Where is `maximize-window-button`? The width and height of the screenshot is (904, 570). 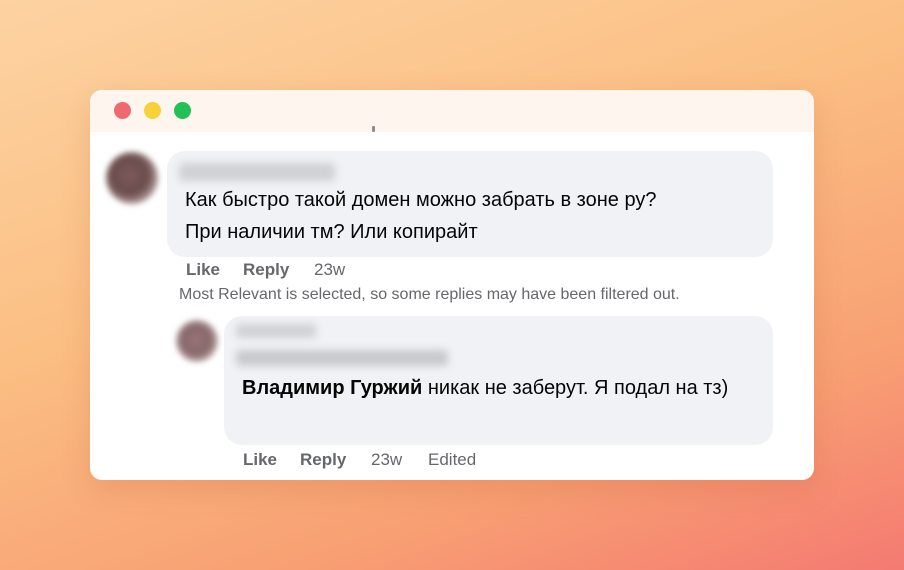 maximize-window-button is located at coordinates (182, 110).